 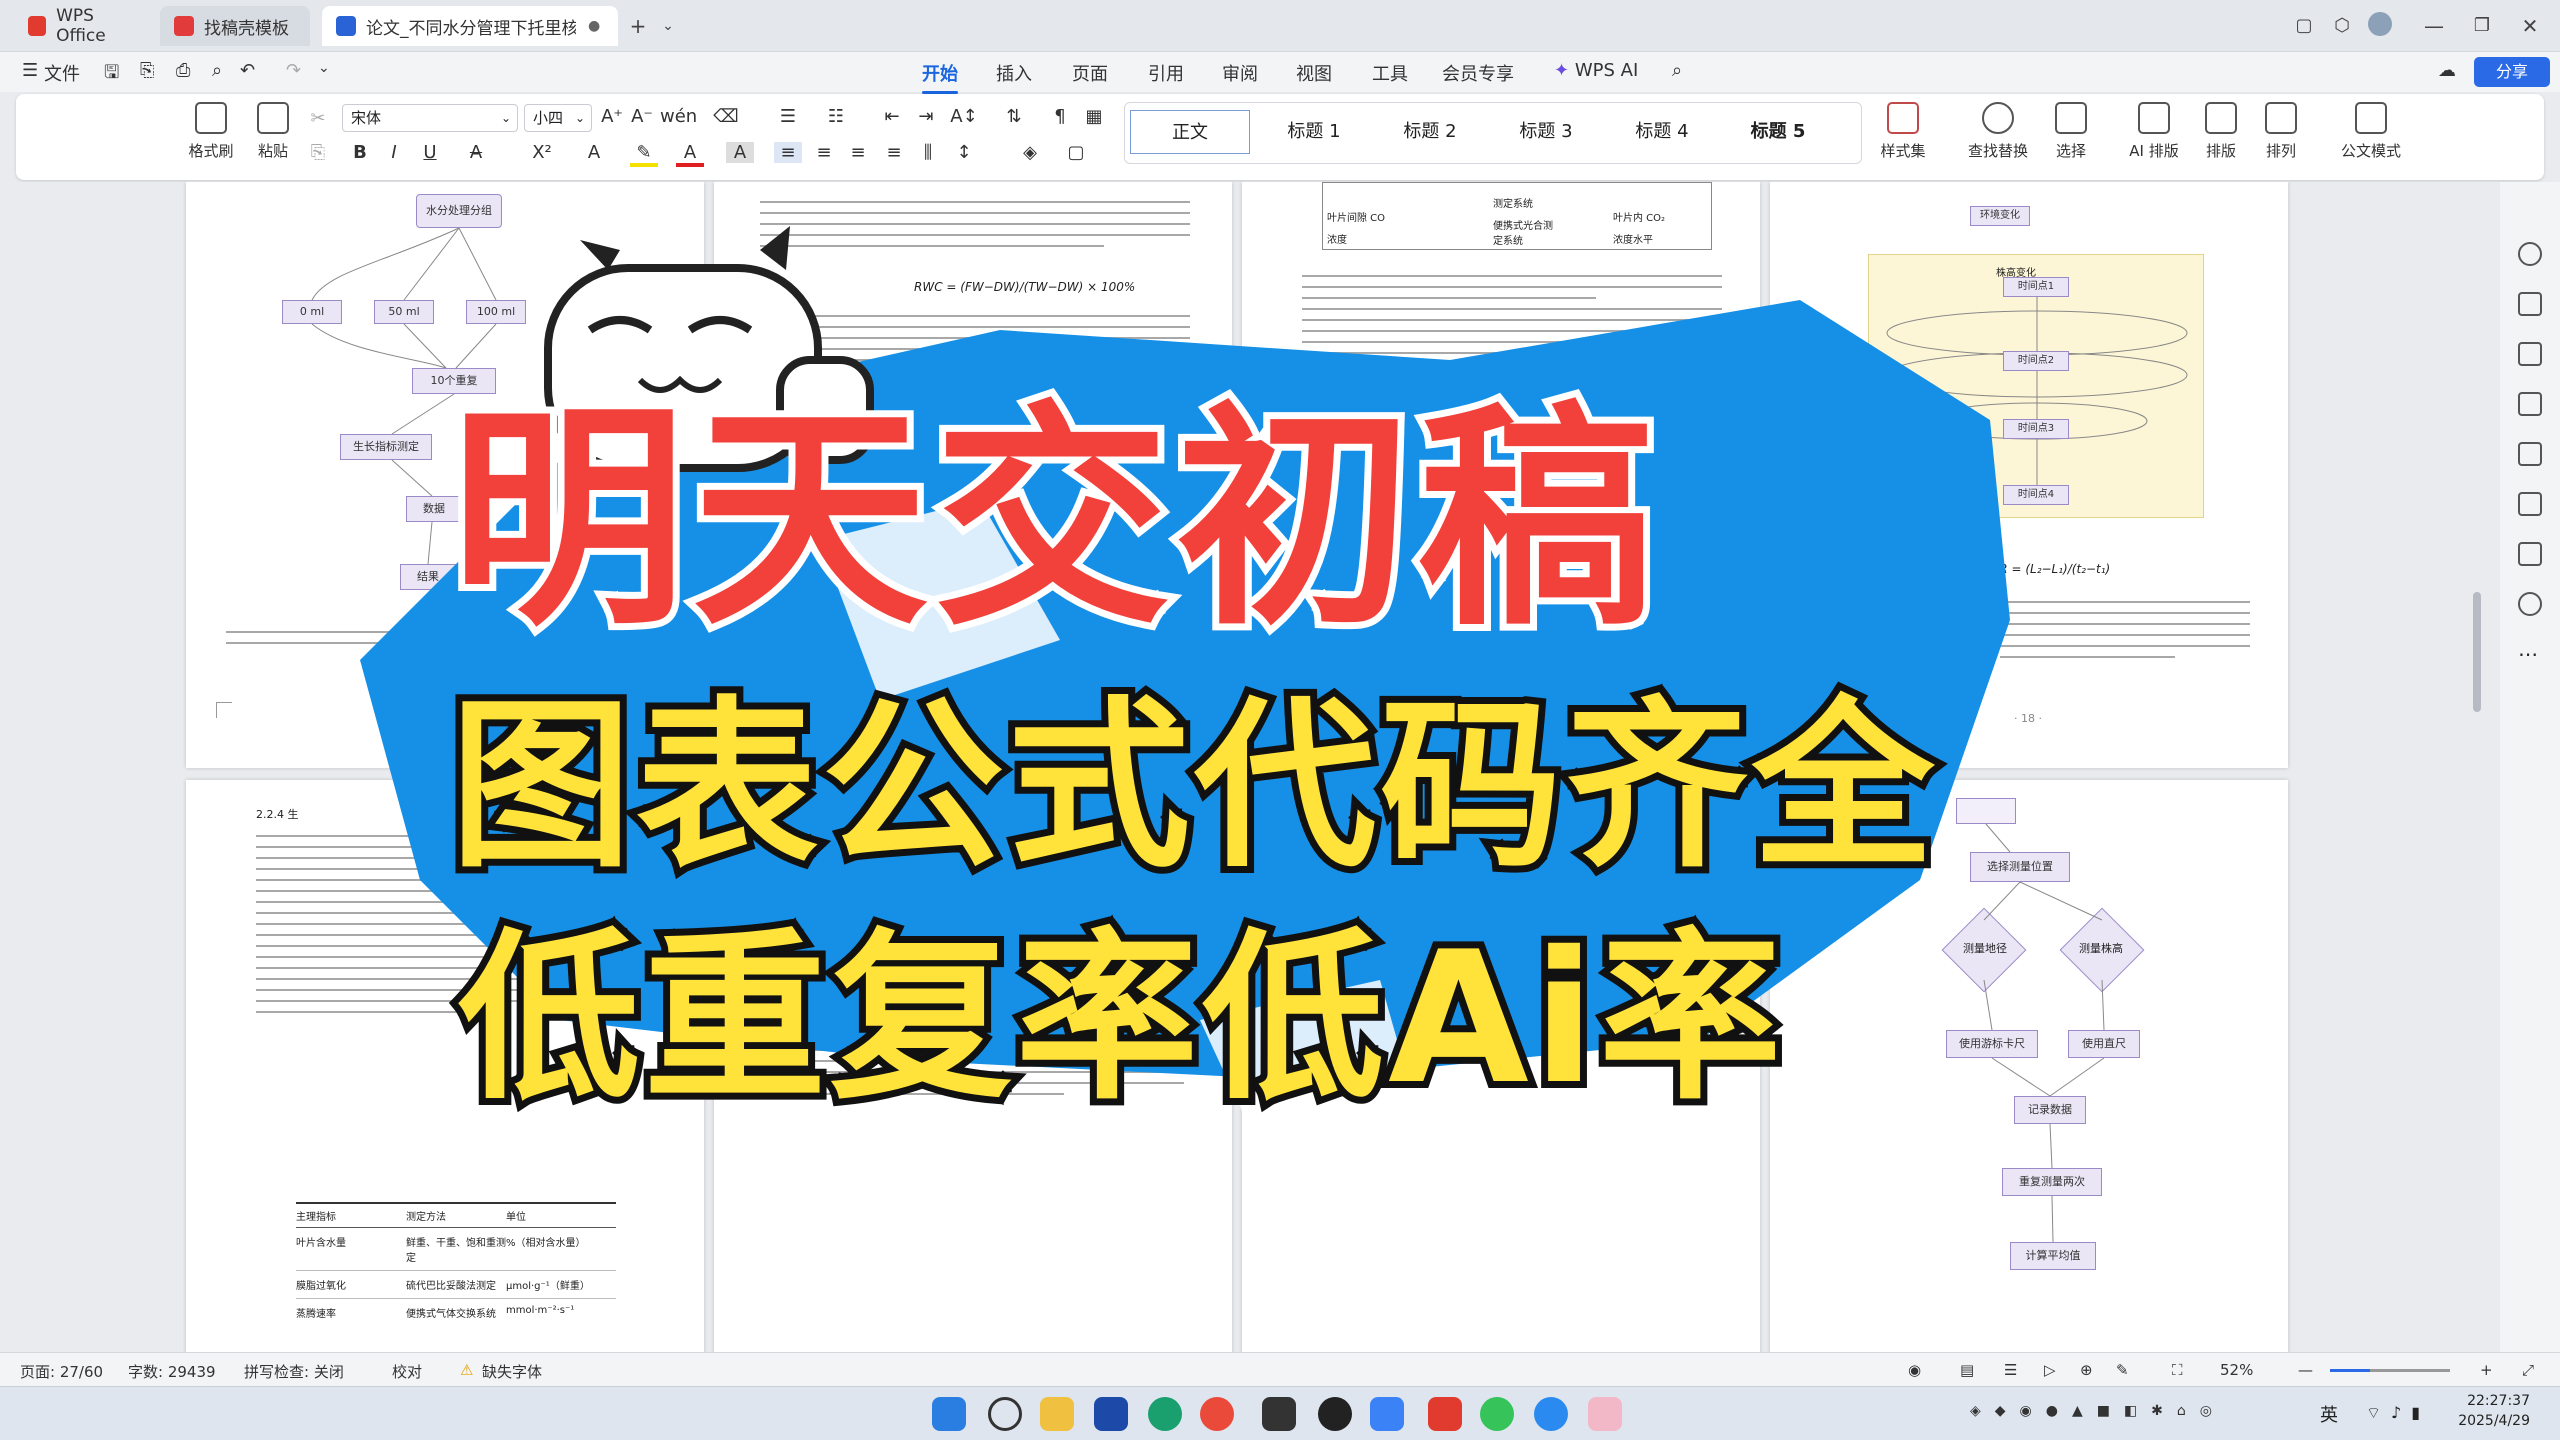 What do you see at coordinates (476, 152) in the screenshot?
I see `strikethrough-icon: A` at bounding box center [476, 152].